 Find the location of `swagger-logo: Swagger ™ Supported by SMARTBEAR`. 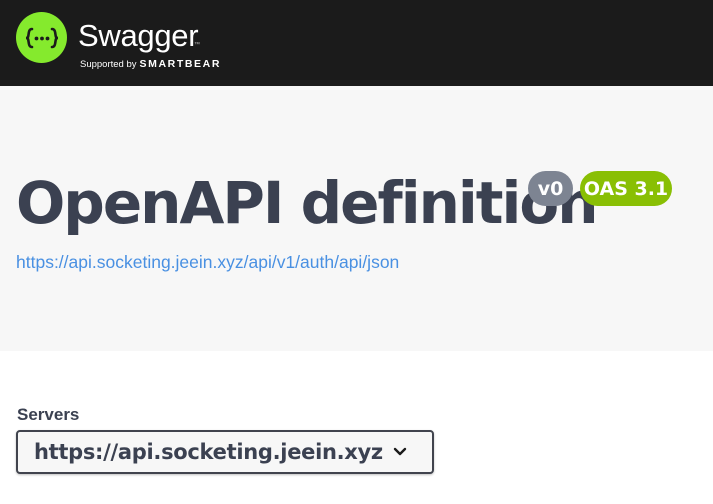

swagger-logo: Swagger ™ Supported by SMARTBEAR is located at coordinates (127, 41).